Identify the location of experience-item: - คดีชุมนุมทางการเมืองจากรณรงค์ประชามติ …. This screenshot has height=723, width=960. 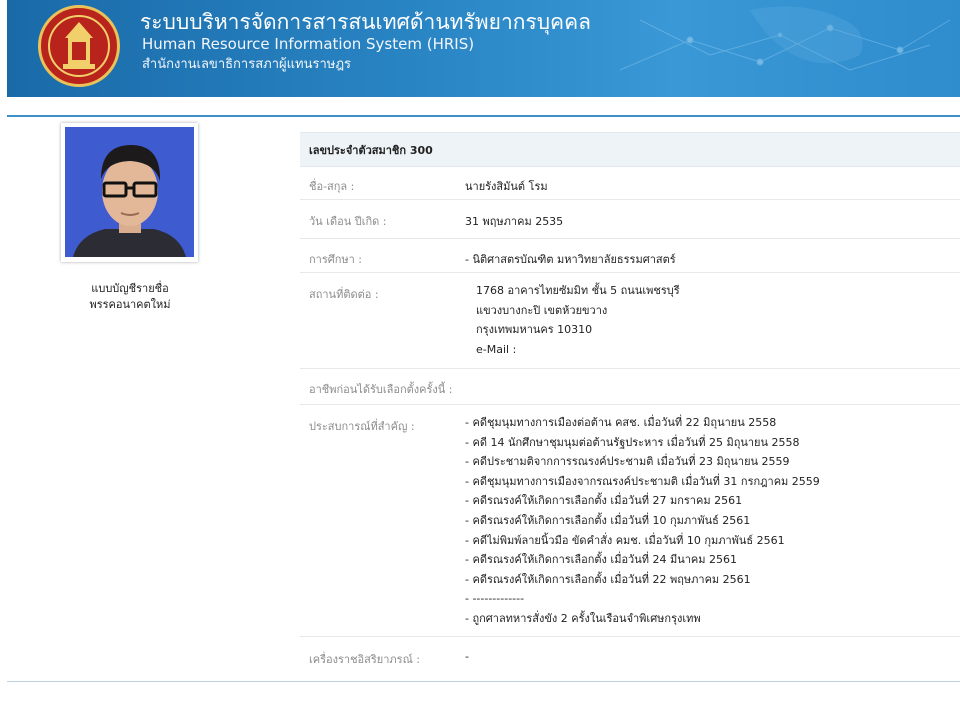
(642, 481).